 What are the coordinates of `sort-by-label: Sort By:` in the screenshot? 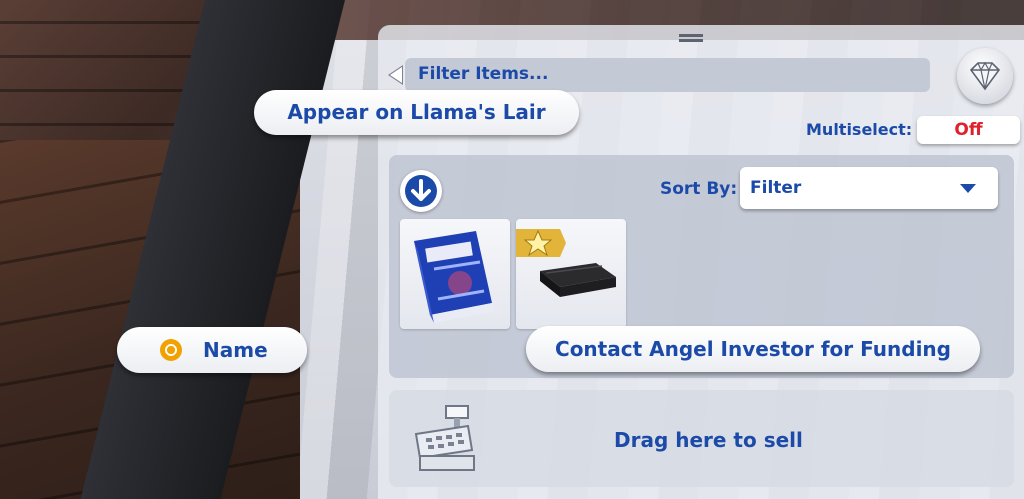 It's located at (699, 189).